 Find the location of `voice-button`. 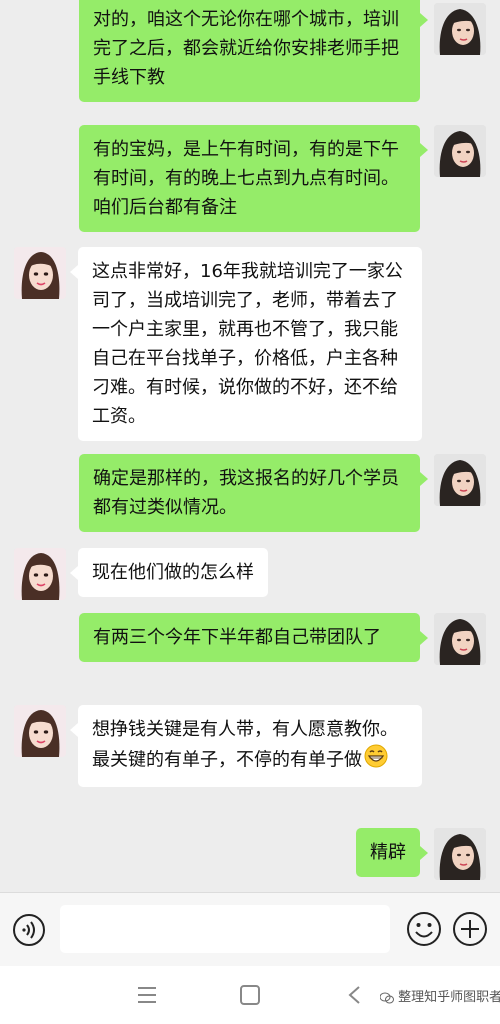

voice-button is located at coordinates (29, 930).